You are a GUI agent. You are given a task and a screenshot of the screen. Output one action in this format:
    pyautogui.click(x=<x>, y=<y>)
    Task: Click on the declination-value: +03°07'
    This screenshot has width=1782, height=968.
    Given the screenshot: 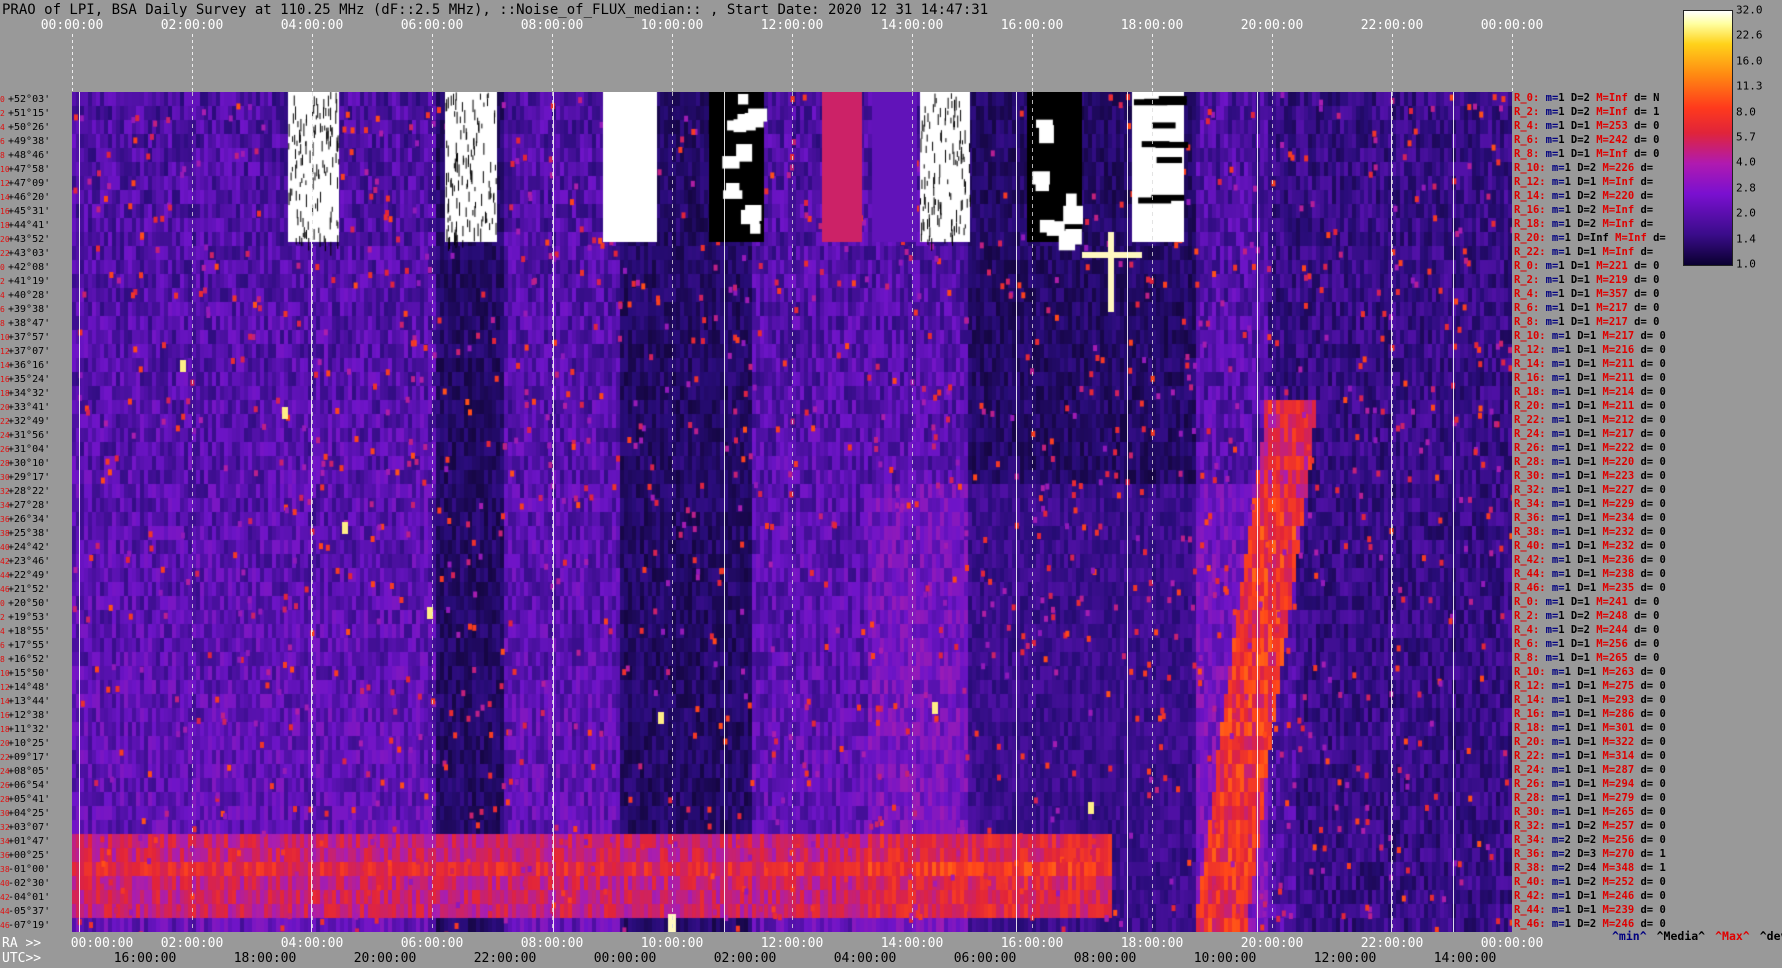 What is the action you would take?
    pyautogui.click(x=29, y=827)
    